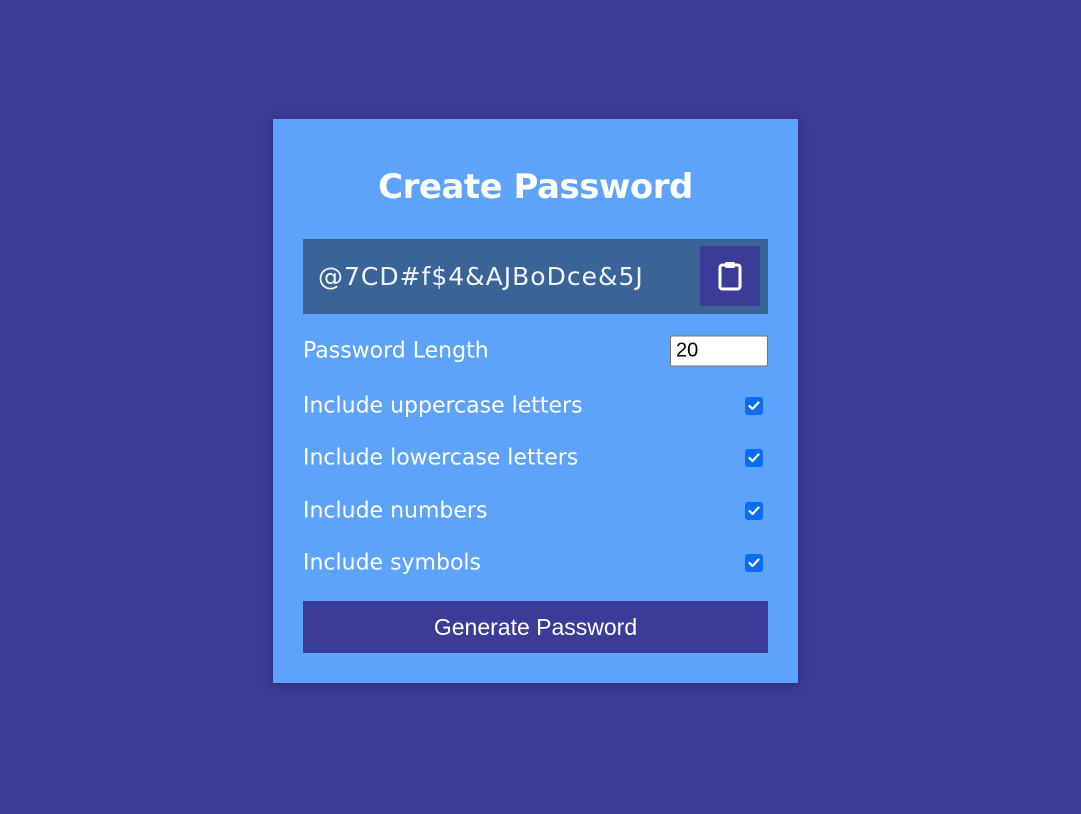 This screenshot has width=1081, height=814. What do you see at coordinates (481, 276) in the screenshot?
I see `generated-password: @7CD#f$4&AJBoDce&5J` at bounding box center [481, 276].